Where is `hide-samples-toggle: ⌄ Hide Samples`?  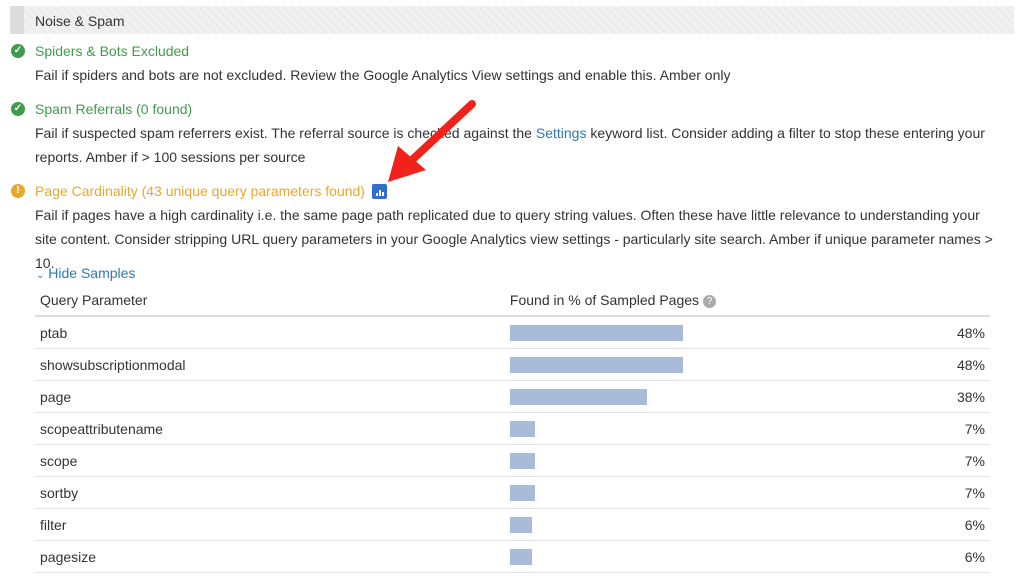
hide-samples-toggle: ⌄ Hide Samples is located at coordinates (85, 273).